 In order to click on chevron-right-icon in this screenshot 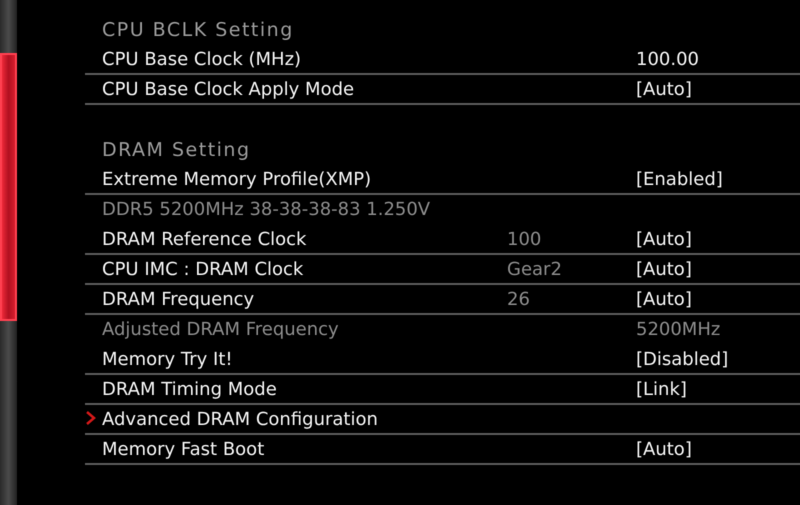, I will do `click(90, 417)`.